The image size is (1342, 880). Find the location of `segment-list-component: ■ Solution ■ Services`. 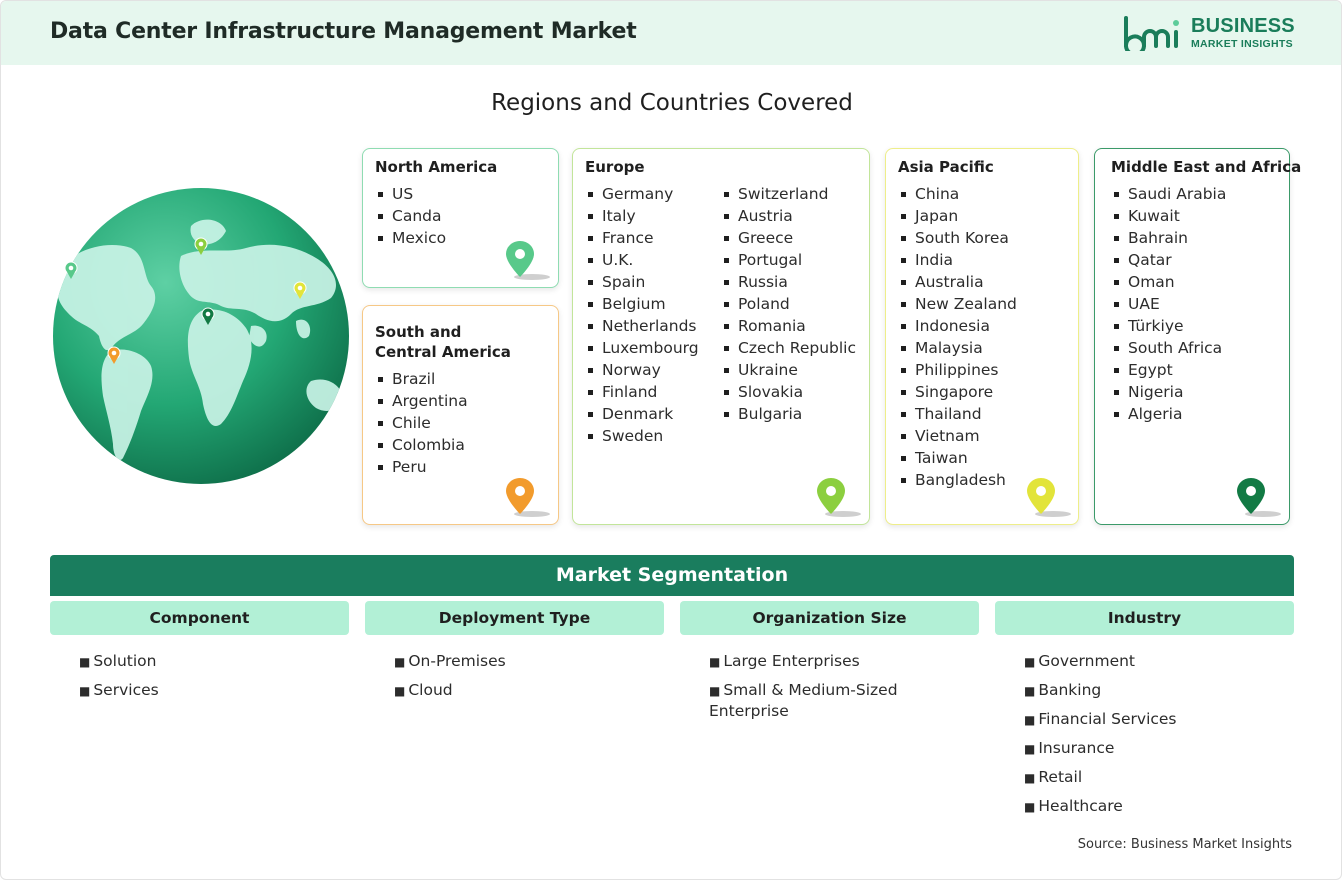

segment-list-component: ■ Solution ■ Services is located at coordinates (199, 680).